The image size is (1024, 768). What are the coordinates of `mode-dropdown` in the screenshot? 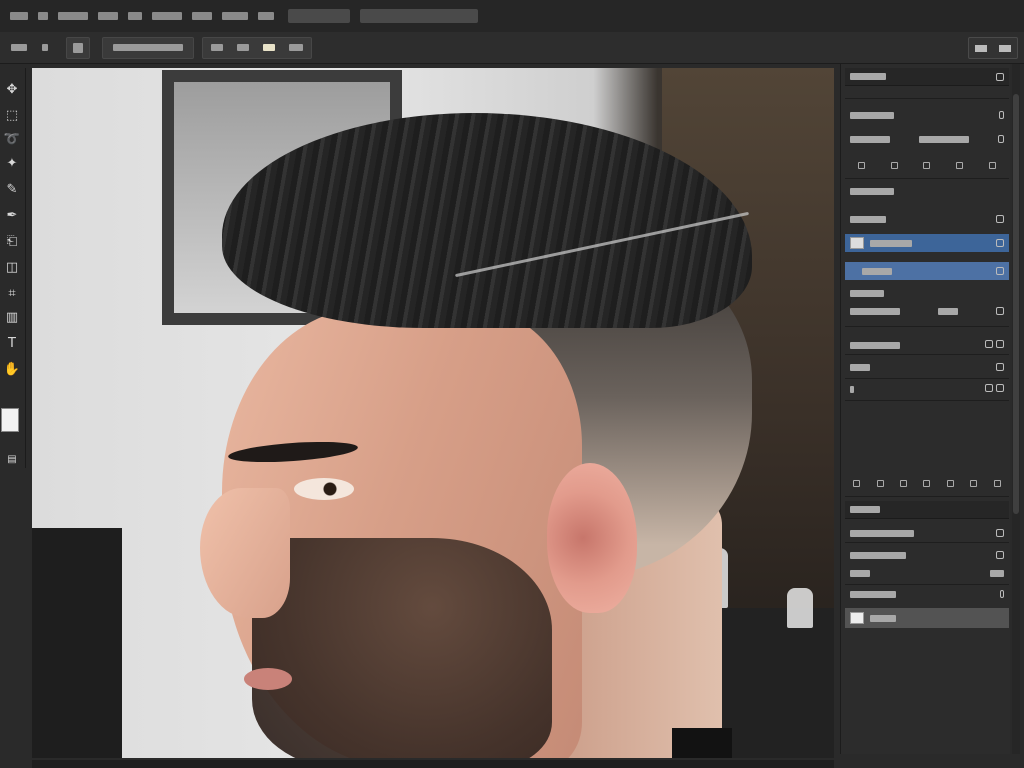 It's located at (148, 47).